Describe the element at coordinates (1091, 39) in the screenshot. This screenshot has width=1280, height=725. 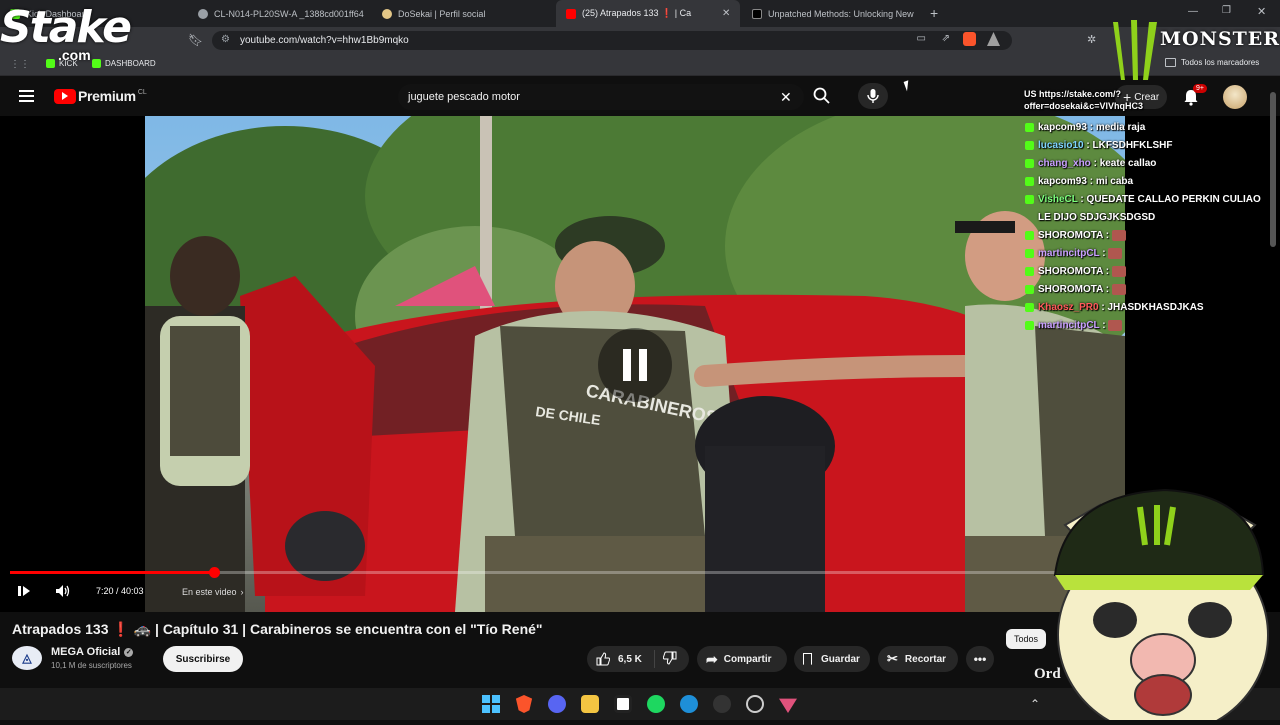
I see `extensions-icon: ✲` at that location.